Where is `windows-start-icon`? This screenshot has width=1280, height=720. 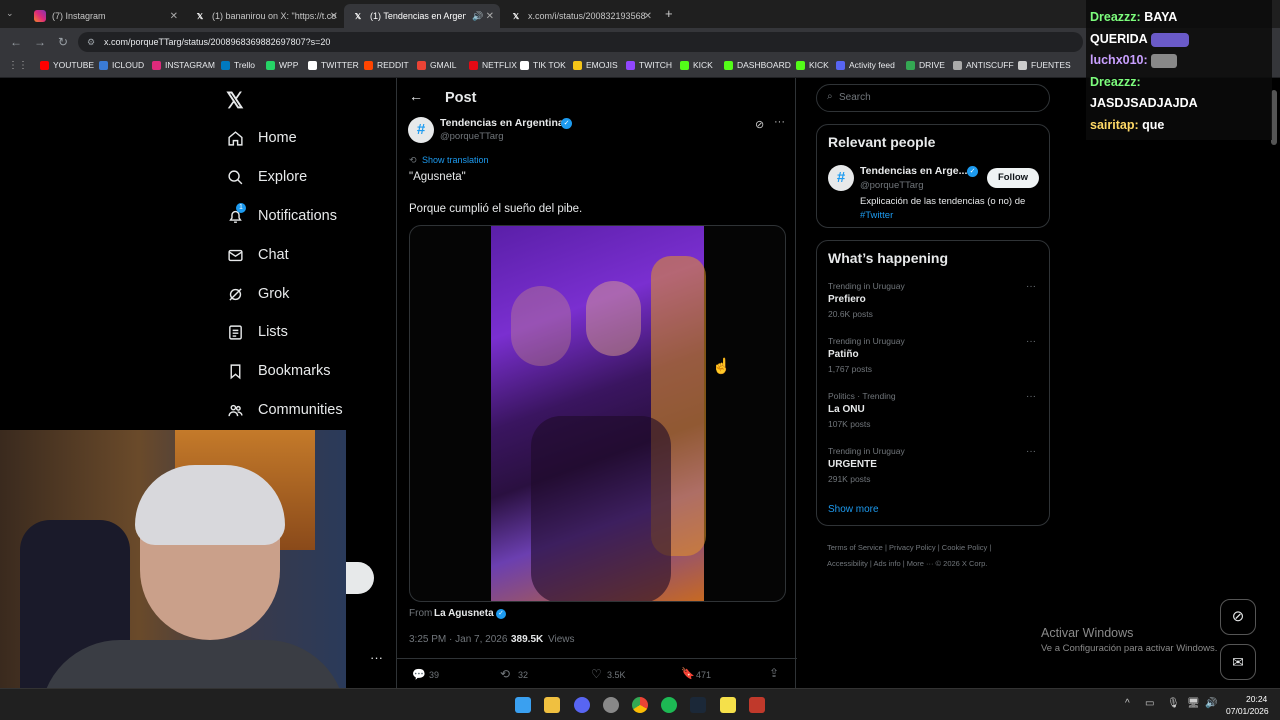 windows-start-icon is located at coordinates (523, 705).